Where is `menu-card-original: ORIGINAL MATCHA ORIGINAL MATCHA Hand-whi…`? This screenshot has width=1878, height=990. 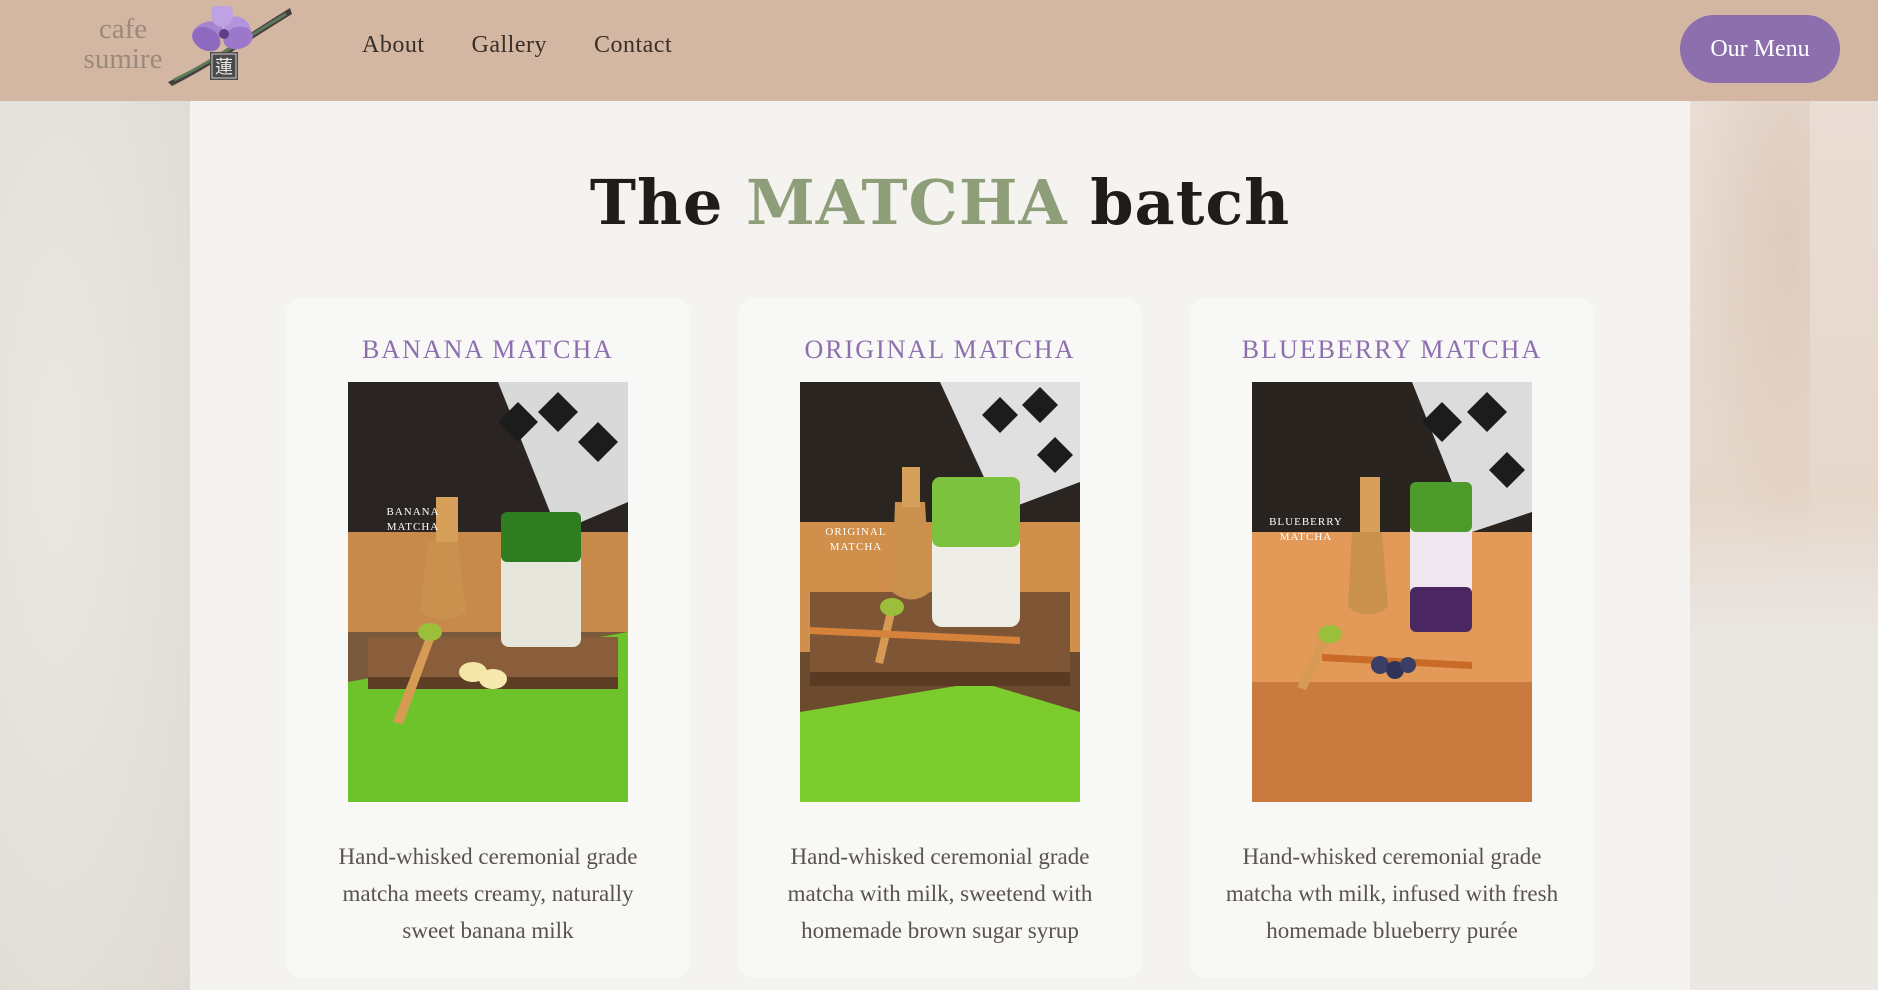
menu-card-original: ORIGINAL MATCHA ORIGINAL MATCHA Hand-whi… is located at coordinates (940, 638).